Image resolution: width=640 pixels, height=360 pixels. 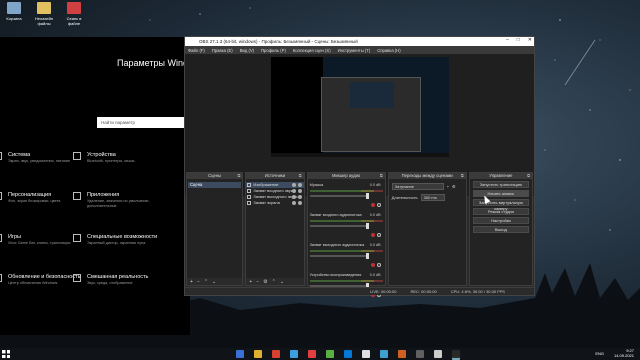 What do you see at coordinates (77, 278) in the screenshot?
I see `mixed-reality-icon` at bounding box center [77, 278].